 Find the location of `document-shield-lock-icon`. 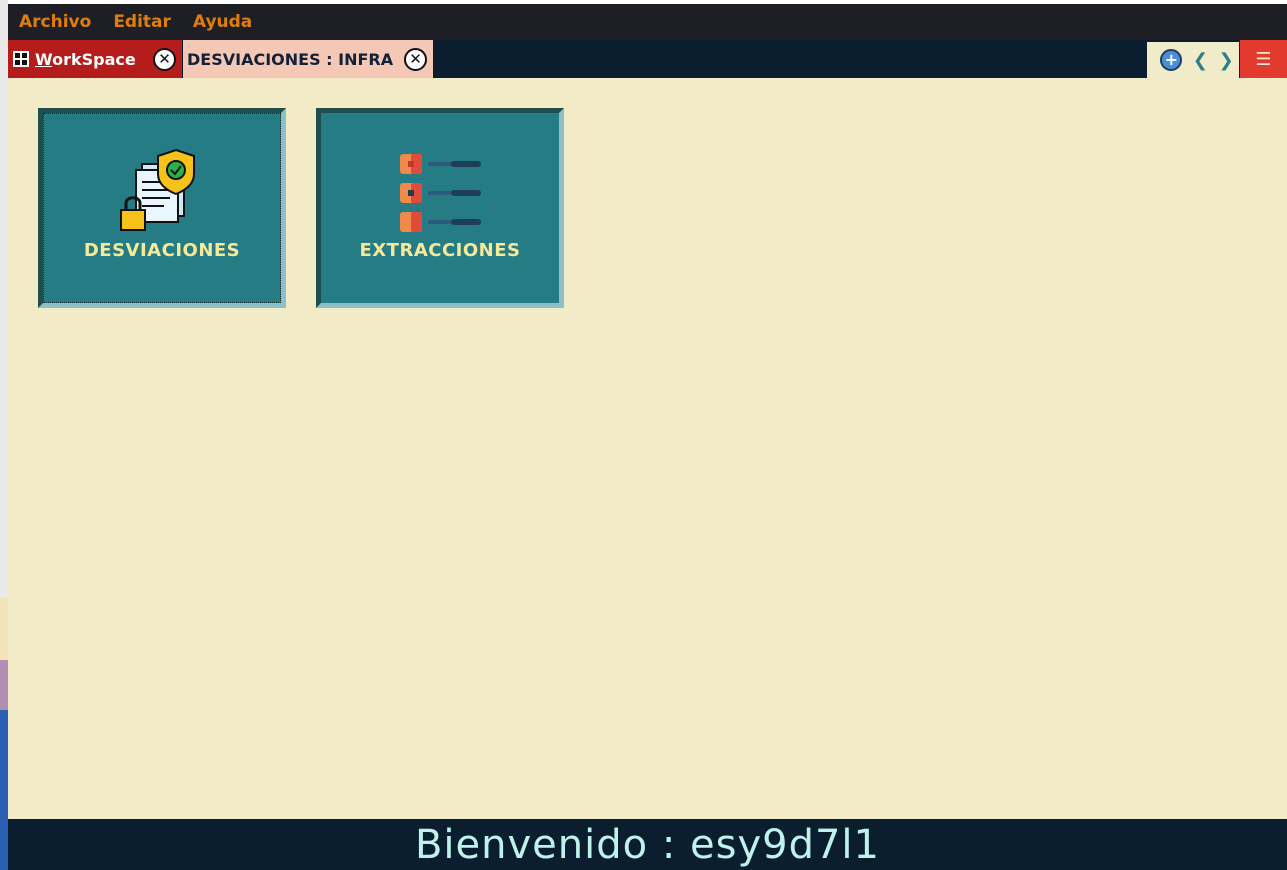

document-shield-lock-icon is located at coordinates (157, 189).